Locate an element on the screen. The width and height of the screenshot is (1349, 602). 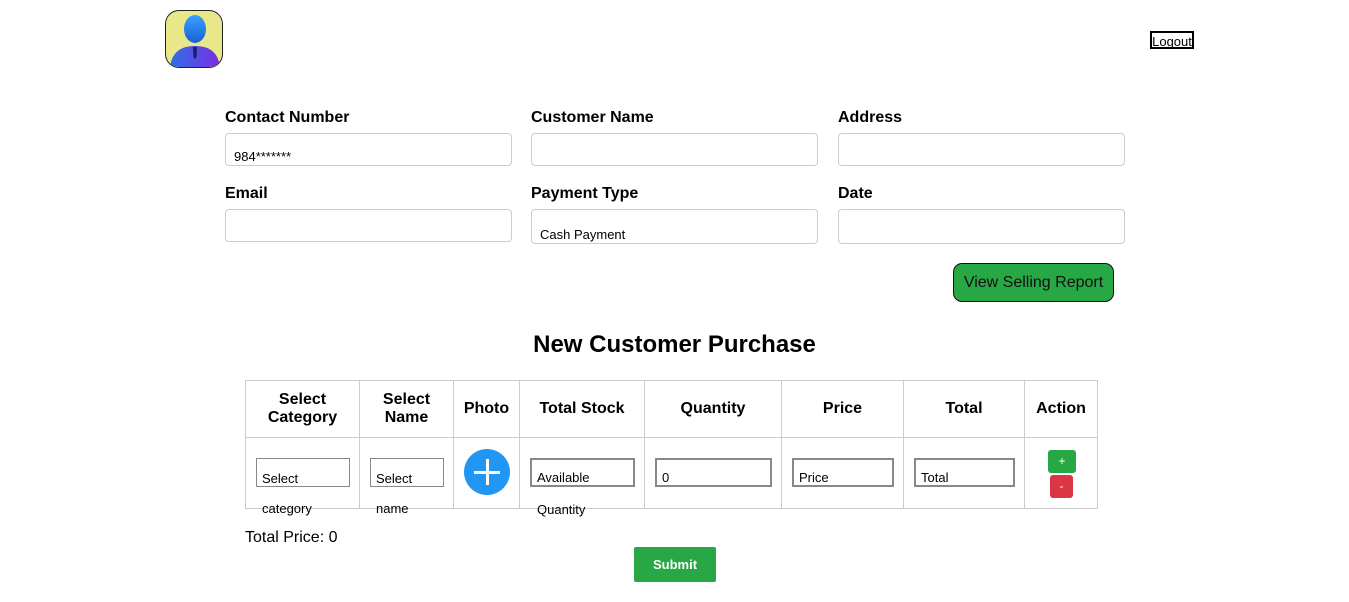
available-quantity-field: Available is located at coordinates (582, 472).